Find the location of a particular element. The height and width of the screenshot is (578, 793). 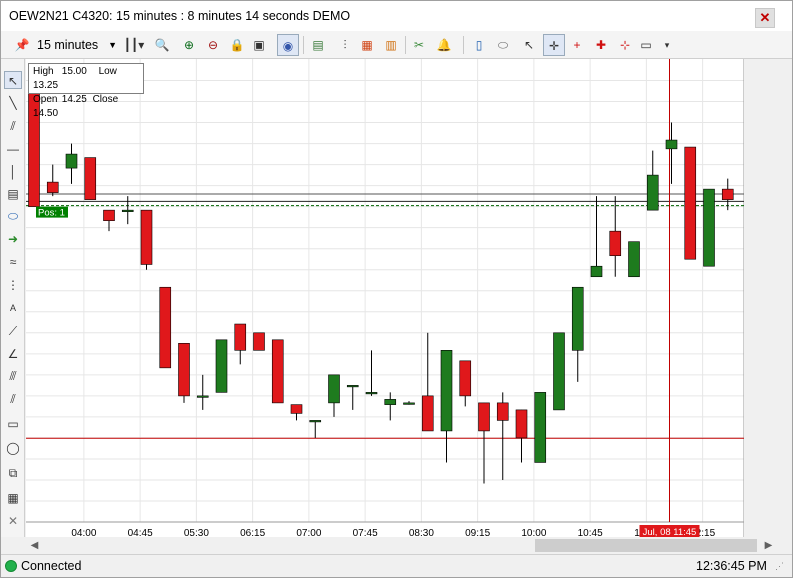

copy-icon: ⧉ is located at coordinates (13, 473).